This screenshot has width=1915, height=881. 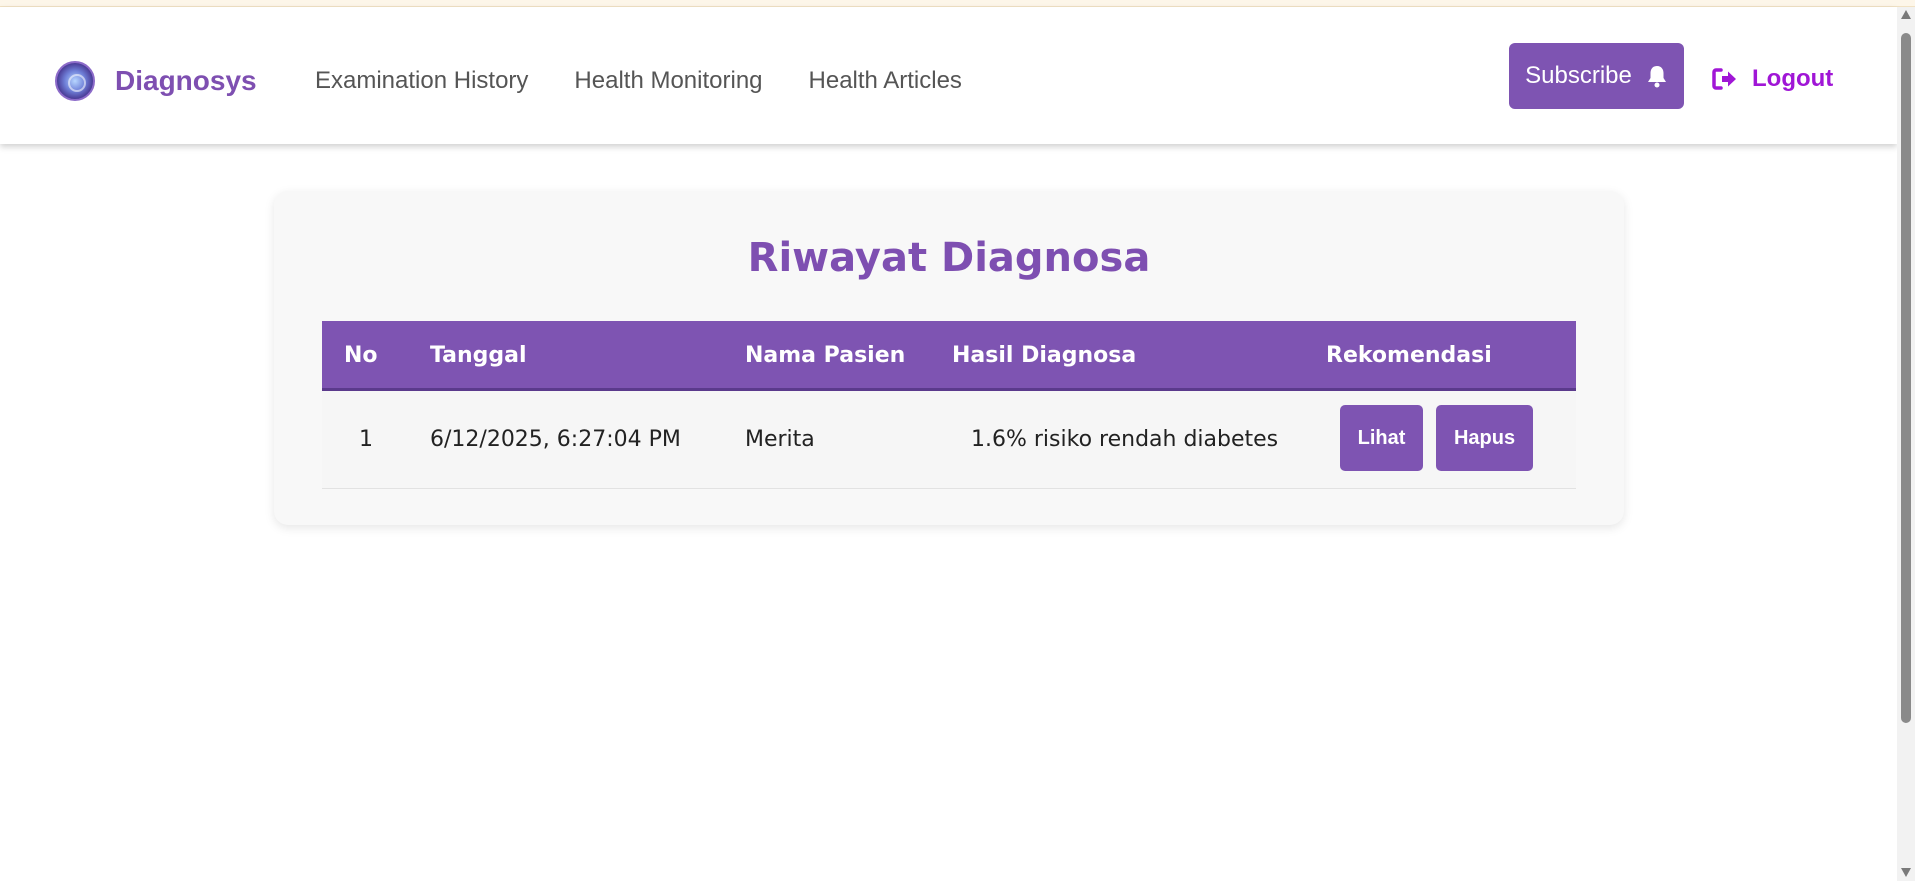 What do you see at coordinates (885, 81) in the screenshot?
I see `nav-link-health-articles: Health Articles` at bounding box center [885, 81].